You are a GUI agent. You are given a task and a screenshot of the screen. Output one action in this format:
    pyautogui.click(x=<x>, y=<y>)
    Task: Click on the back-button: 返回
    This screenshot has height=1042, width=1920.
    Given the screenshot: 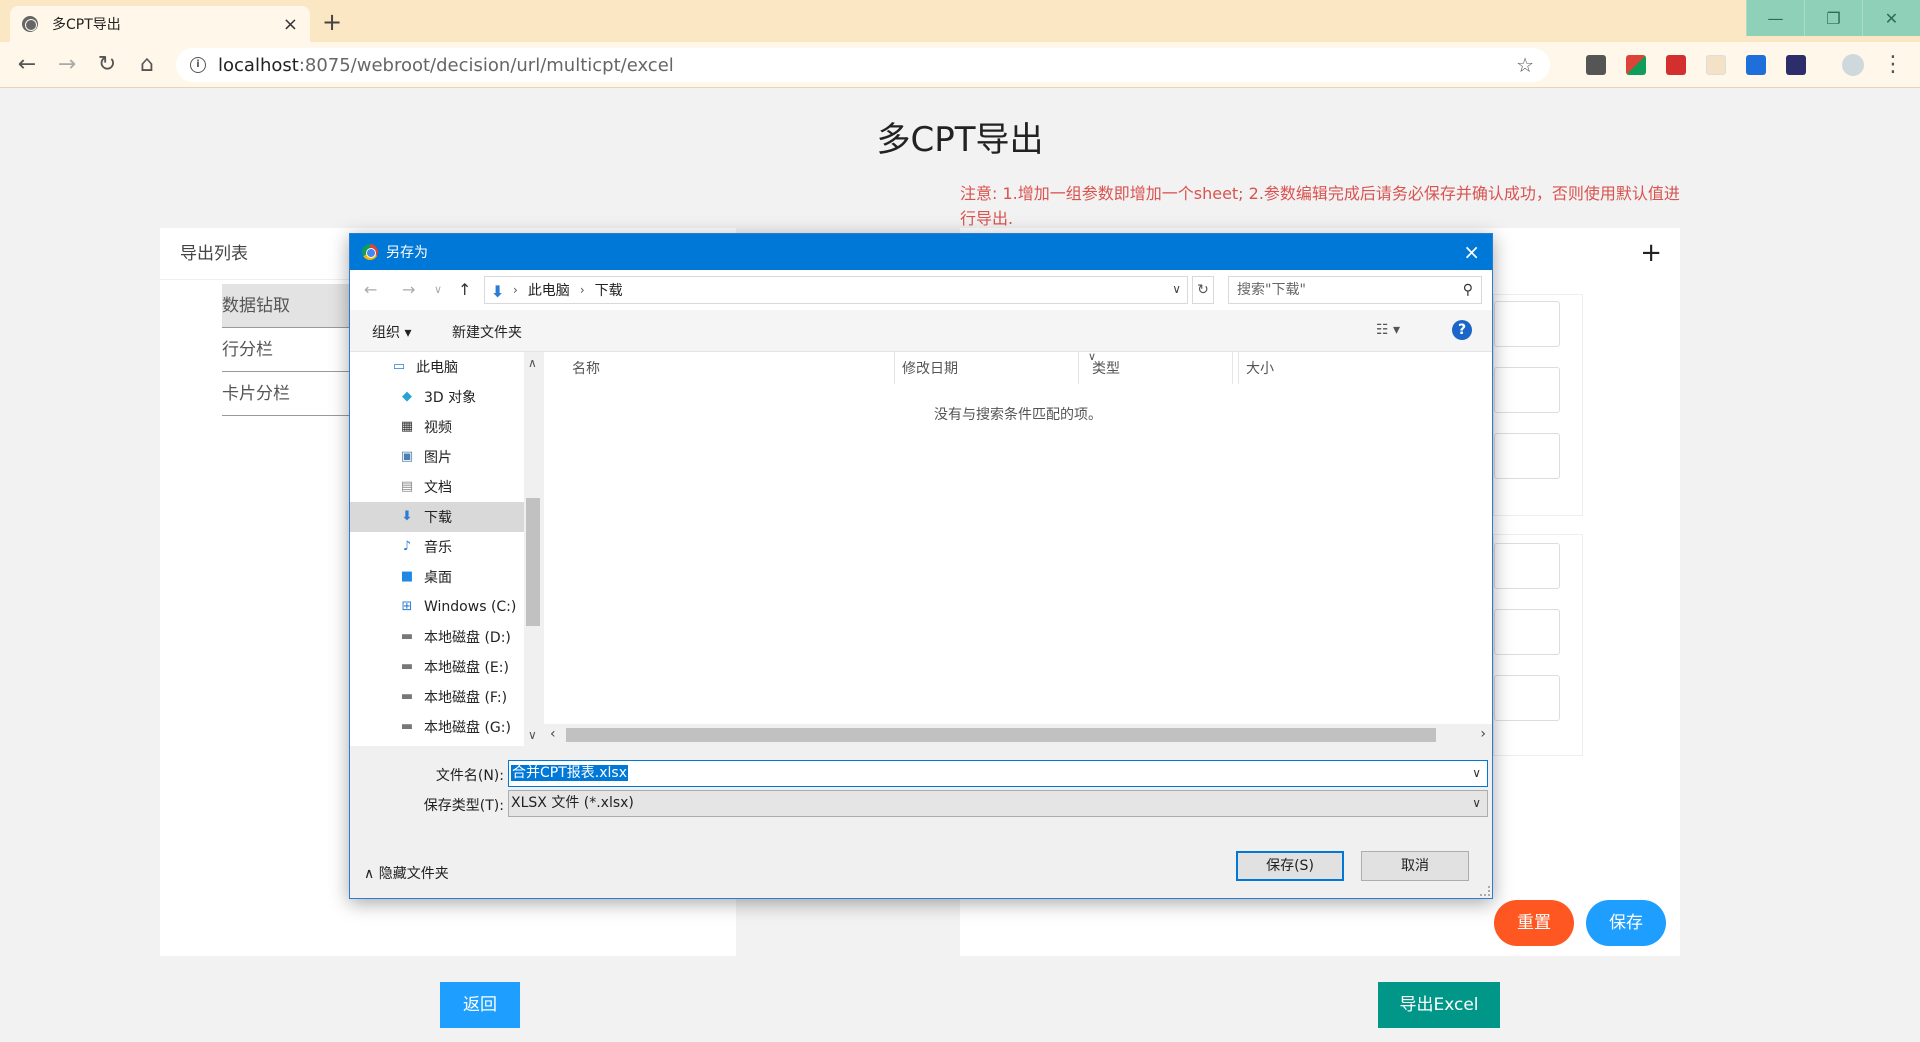 What is the action you would take?
    pyautogui.click(x=480, y=1005)
    